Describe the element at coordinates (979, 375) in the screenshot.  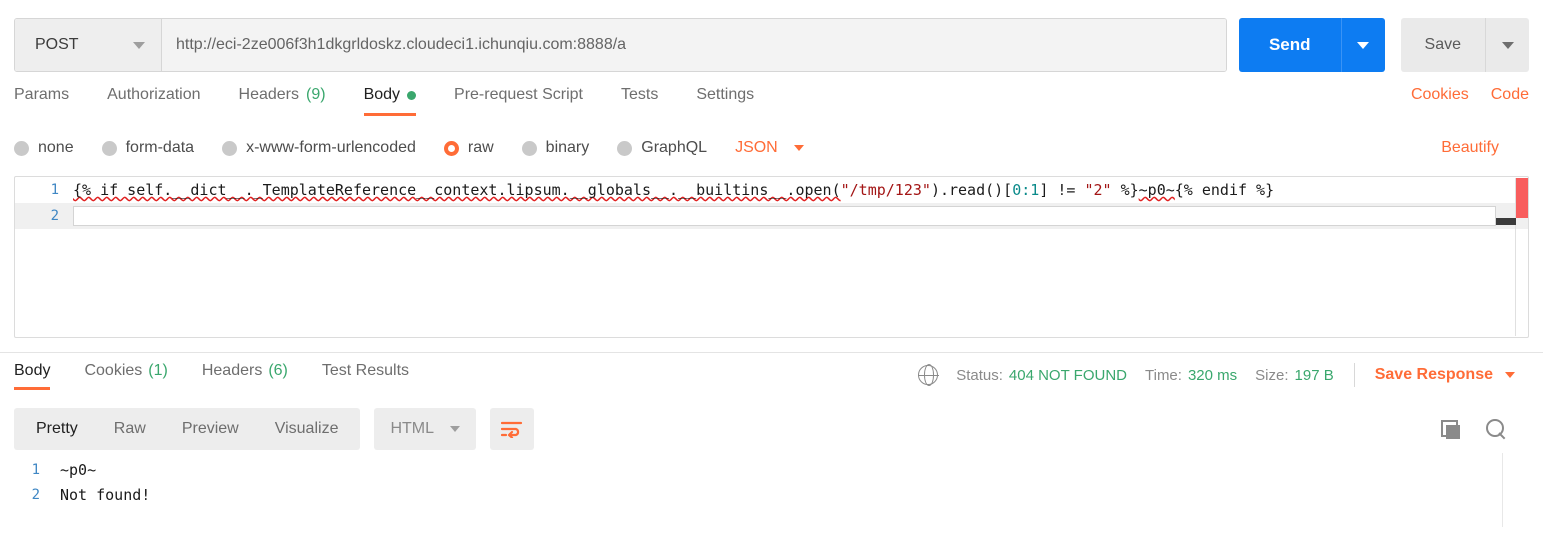
I see `status-label: Status:` at that location.